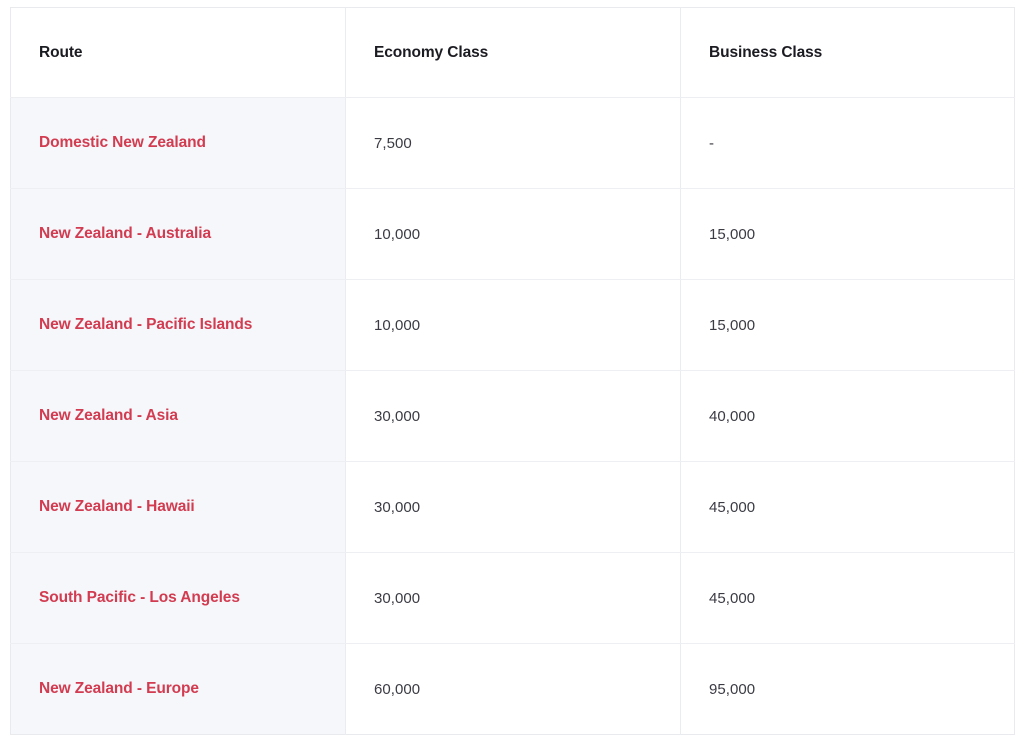 This screenshot has height=746, width=1024. I want to click on route-link: New Zealand - Australia, so click(178, 234).